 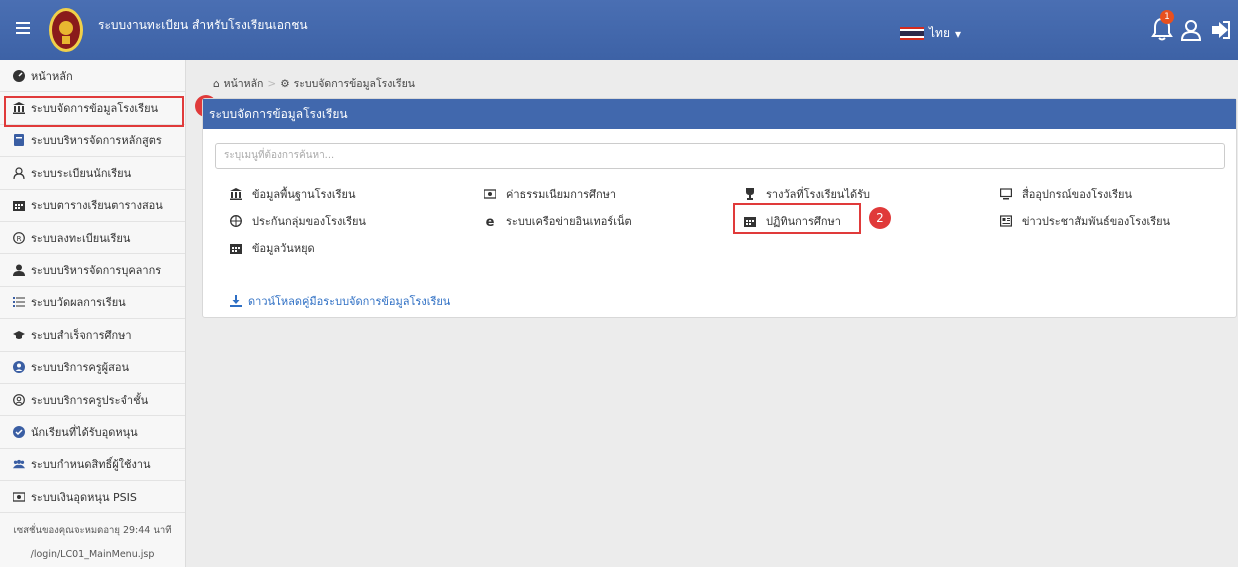 I want to click on sidebar-item-label: ระบบกำหนดสิทธิ์ผู้ใช้งาน, so click(x=91, y=465).